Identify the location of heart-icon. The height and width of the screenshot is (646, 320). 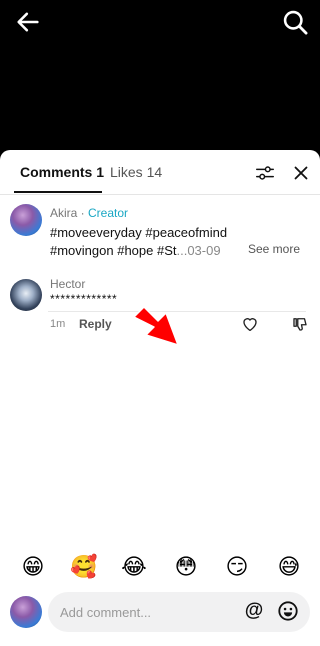
(250, 324).